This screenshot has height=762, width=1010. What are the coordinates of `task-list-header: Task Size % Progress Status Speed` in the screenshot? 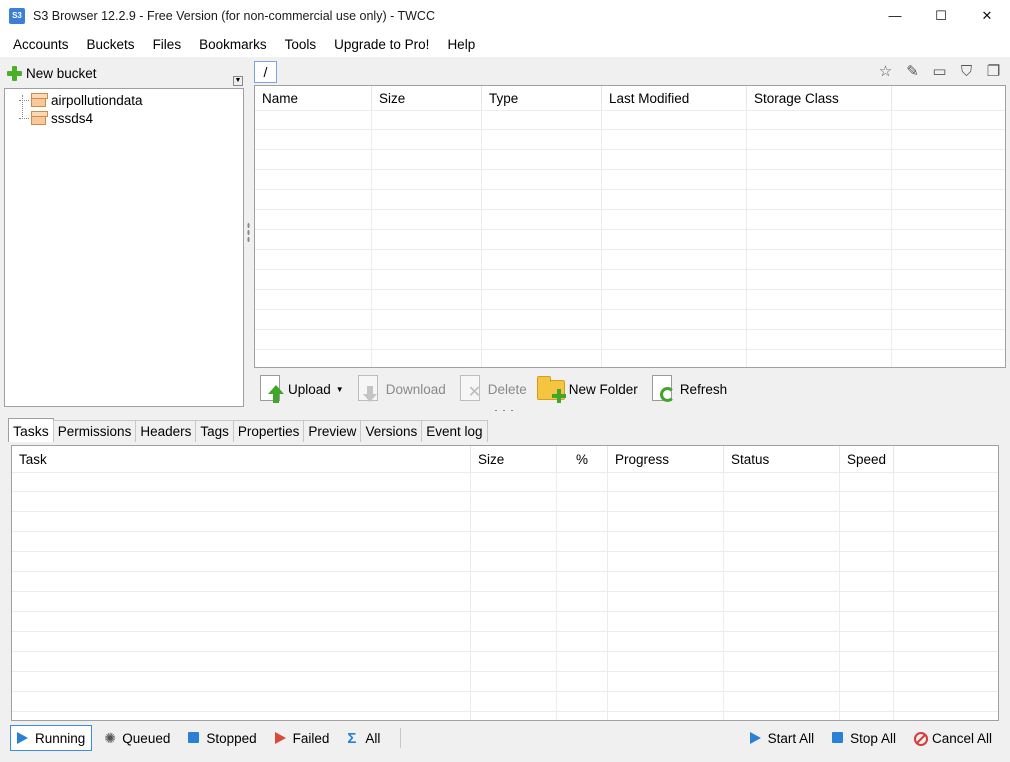 It's located at (453, 459).